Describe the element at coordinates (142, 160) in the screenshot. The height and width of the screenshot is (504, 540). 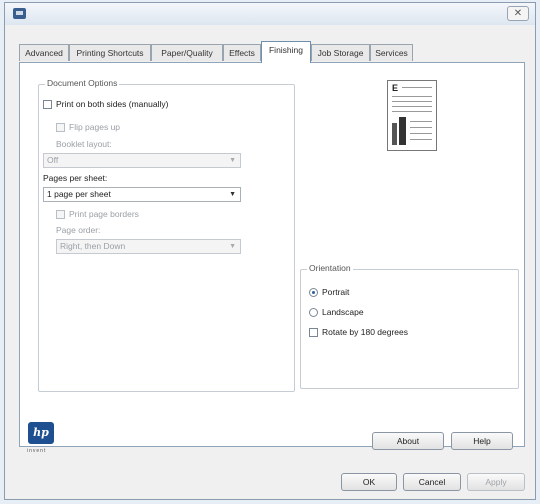
I see `booklet-layout-select: Off ▼` at that location.